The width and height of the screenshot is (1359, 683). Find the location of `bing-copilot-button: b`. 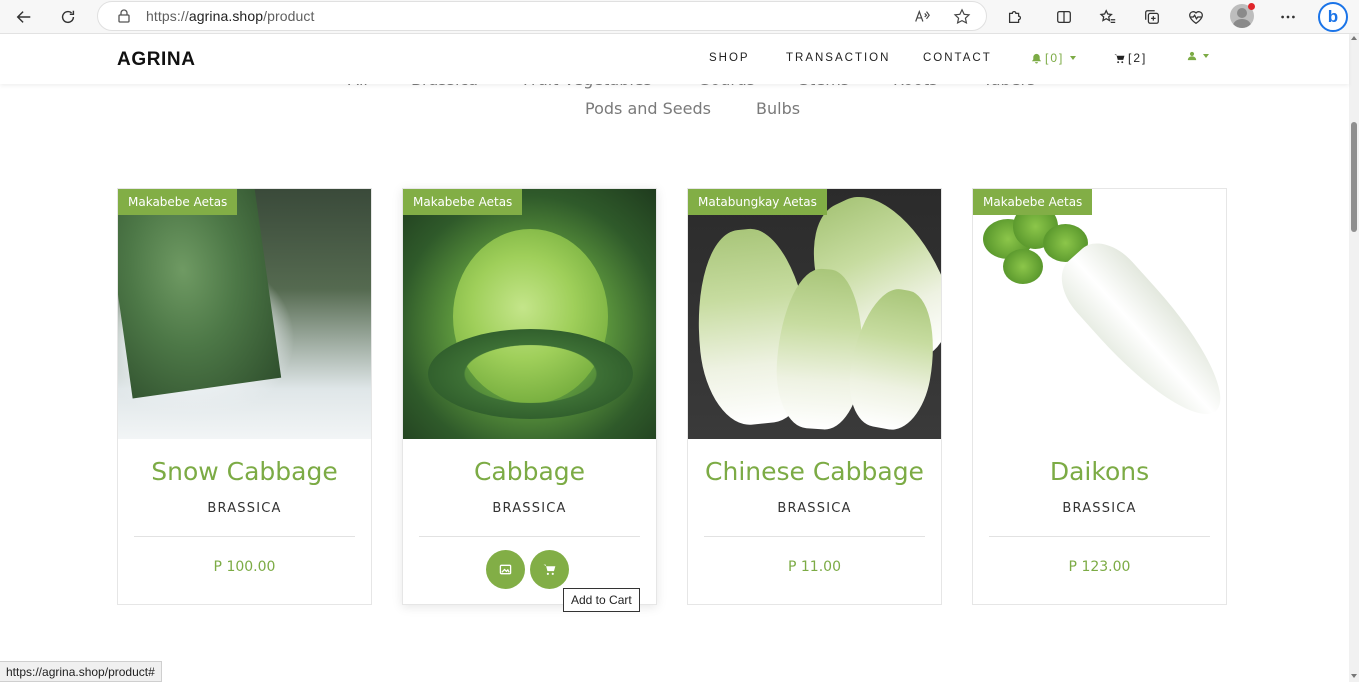

bing-copilot-button: b is located at coordinates (1333, 17).